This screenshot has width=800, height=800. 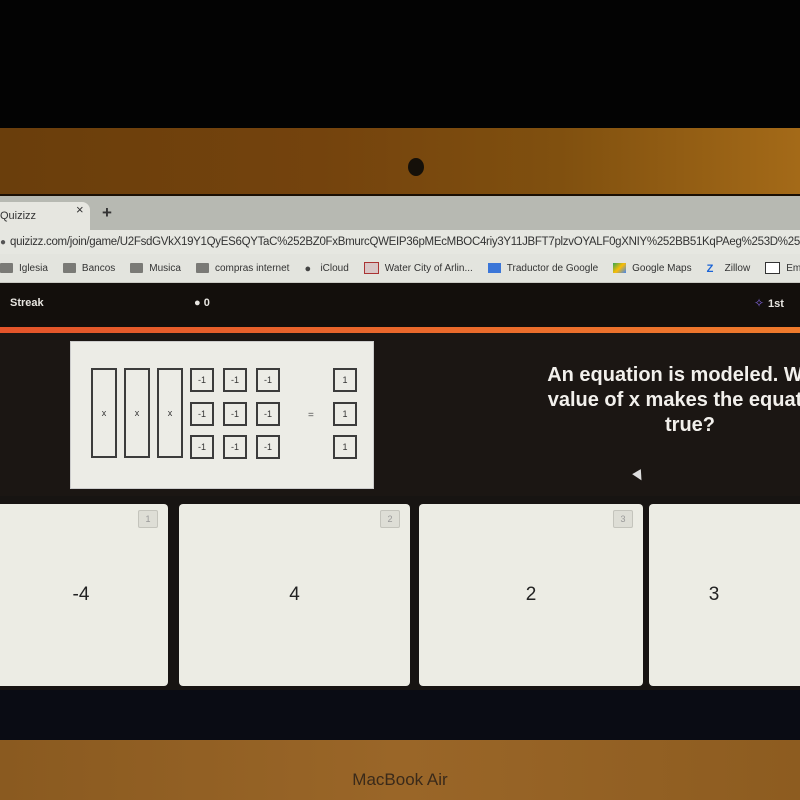 What do you see at coordinates (416, 167) in the screenshot?
I see `webcam-icon` at bounding box center [416, 167].